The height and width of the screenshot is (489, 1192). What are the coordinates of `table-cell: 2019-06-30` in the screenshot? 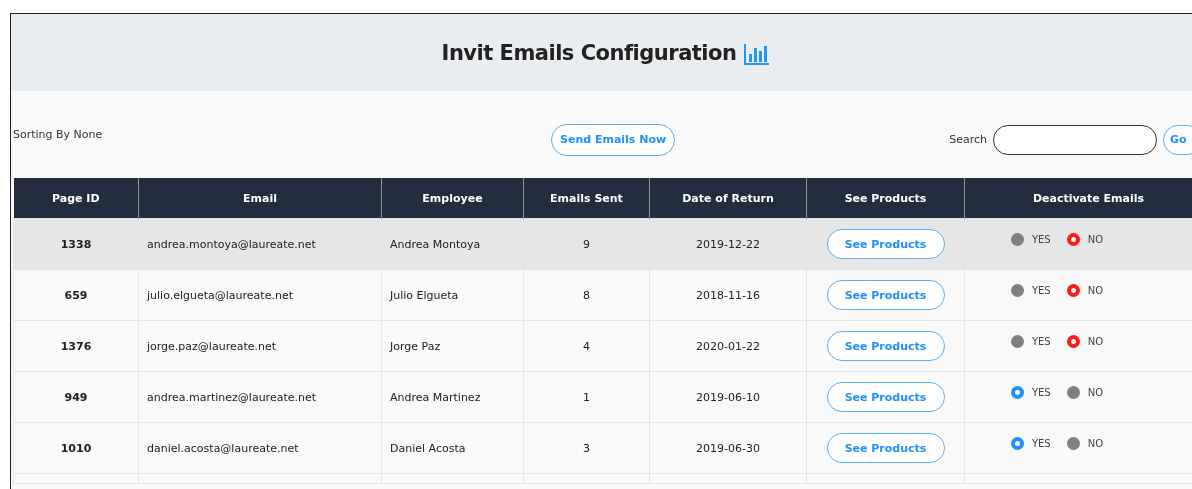 It's located at (728, 448).